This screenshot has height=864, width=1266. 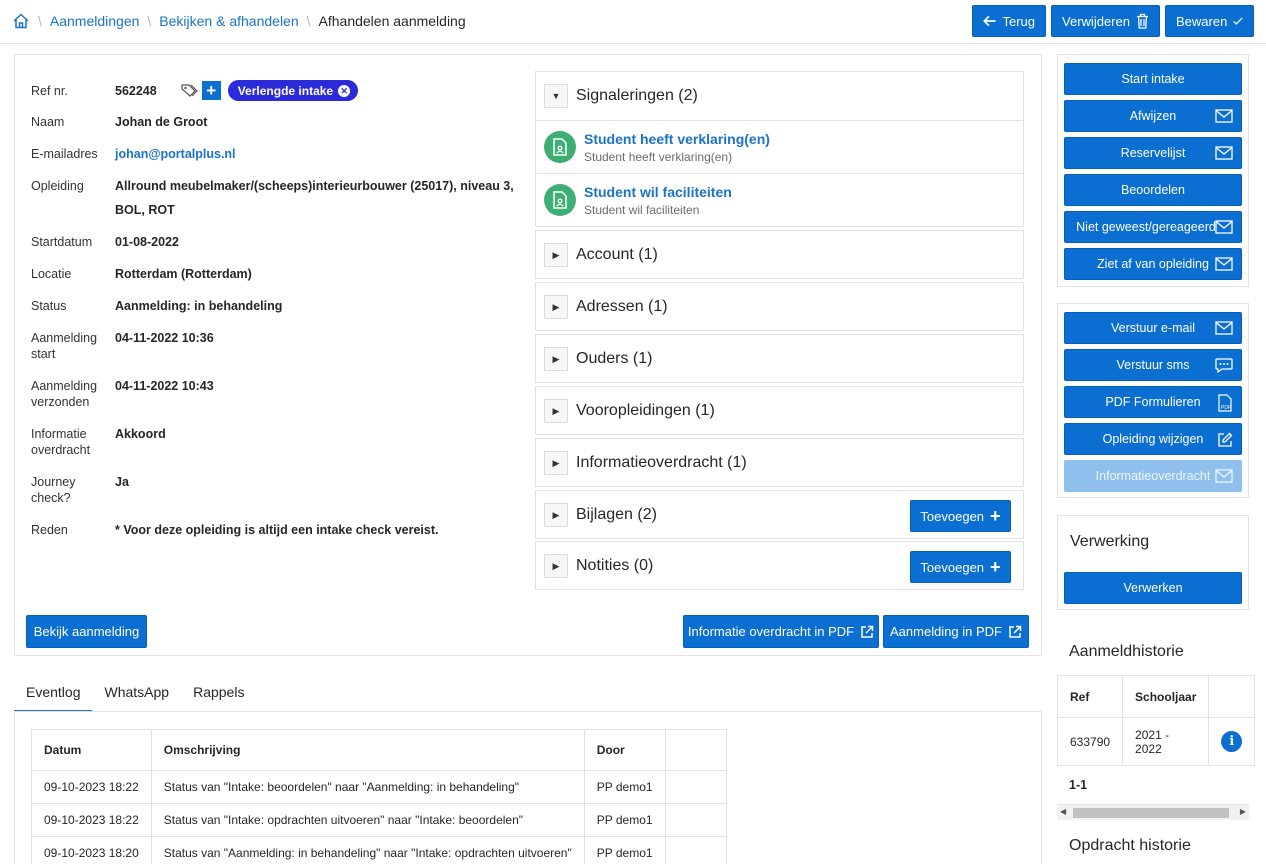 What do you see at coordinates (122, 394) in the screenshot?
I see `info-row-aanmelding-verzonden: Aanmelding verzonden 04-11-2022 10:43` at bounding box center [122, 394].